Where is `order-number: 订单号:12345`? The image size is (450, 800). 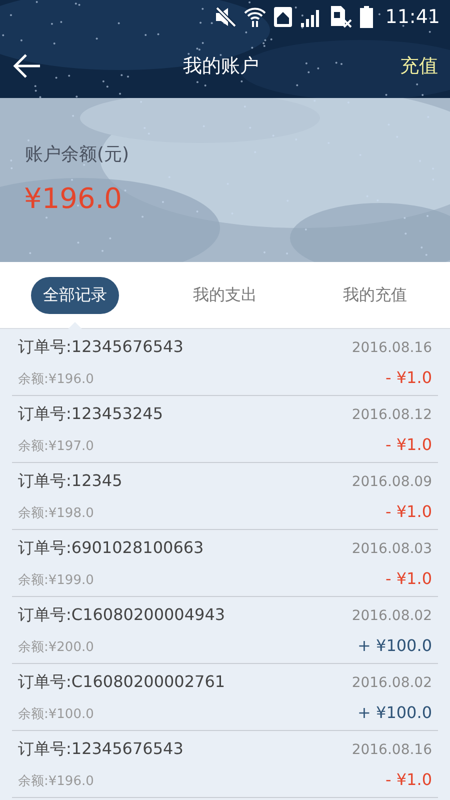 order-number: 订单号:12345 is located at coordinates (70, 481).